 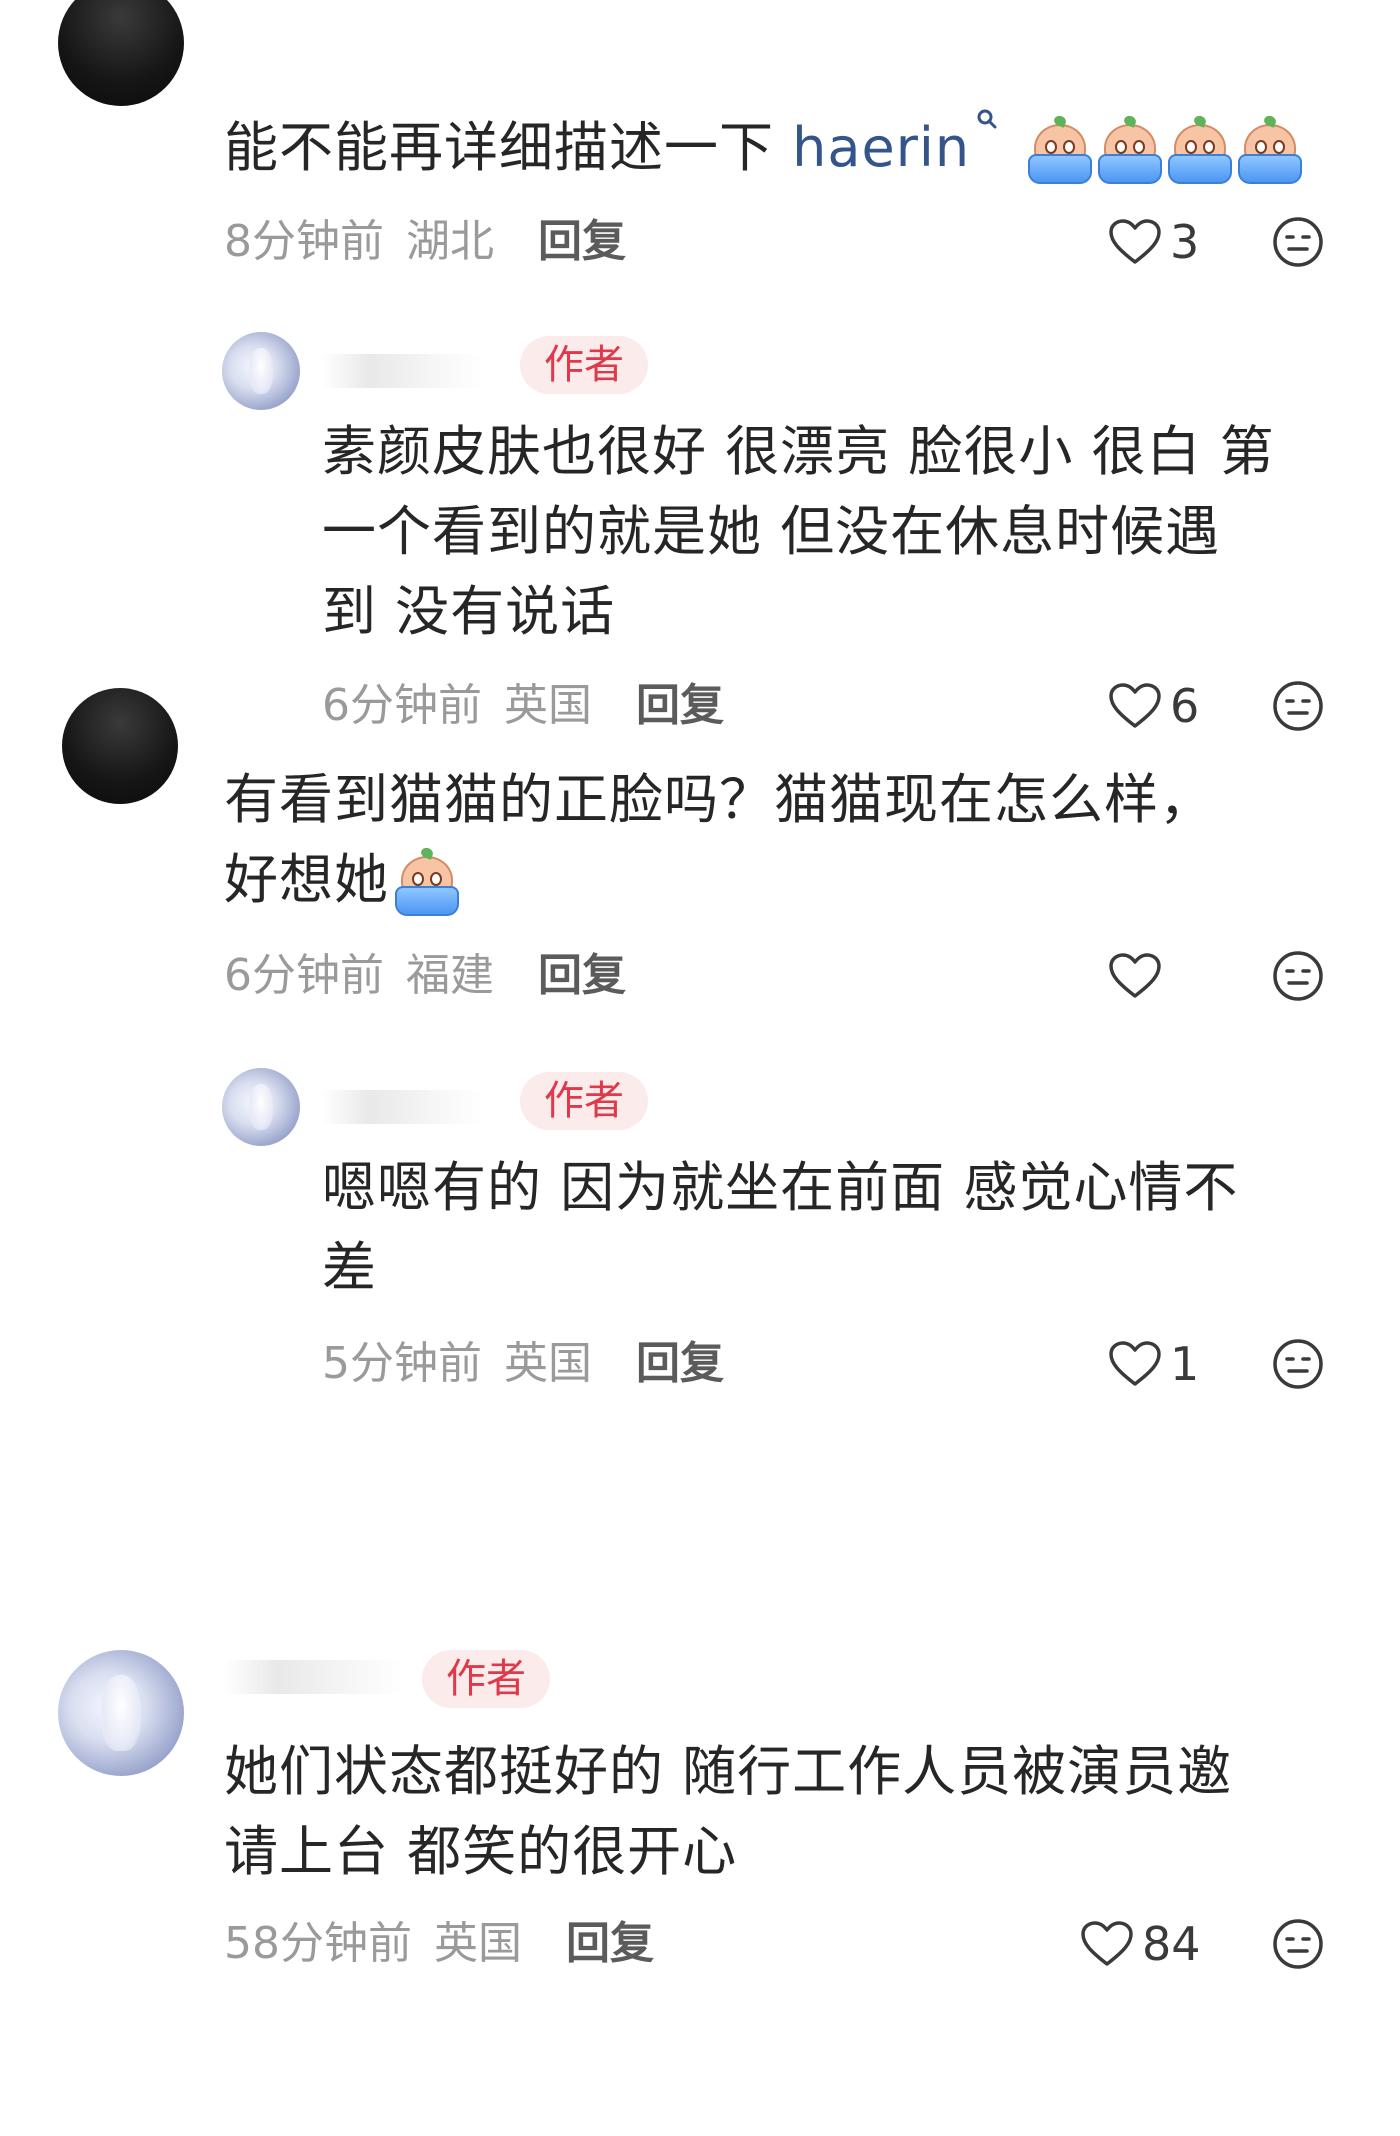 What do you see at coordinates (984, 144) in the screenshot?
I see `search-icon` at bounding box center [984, 144].